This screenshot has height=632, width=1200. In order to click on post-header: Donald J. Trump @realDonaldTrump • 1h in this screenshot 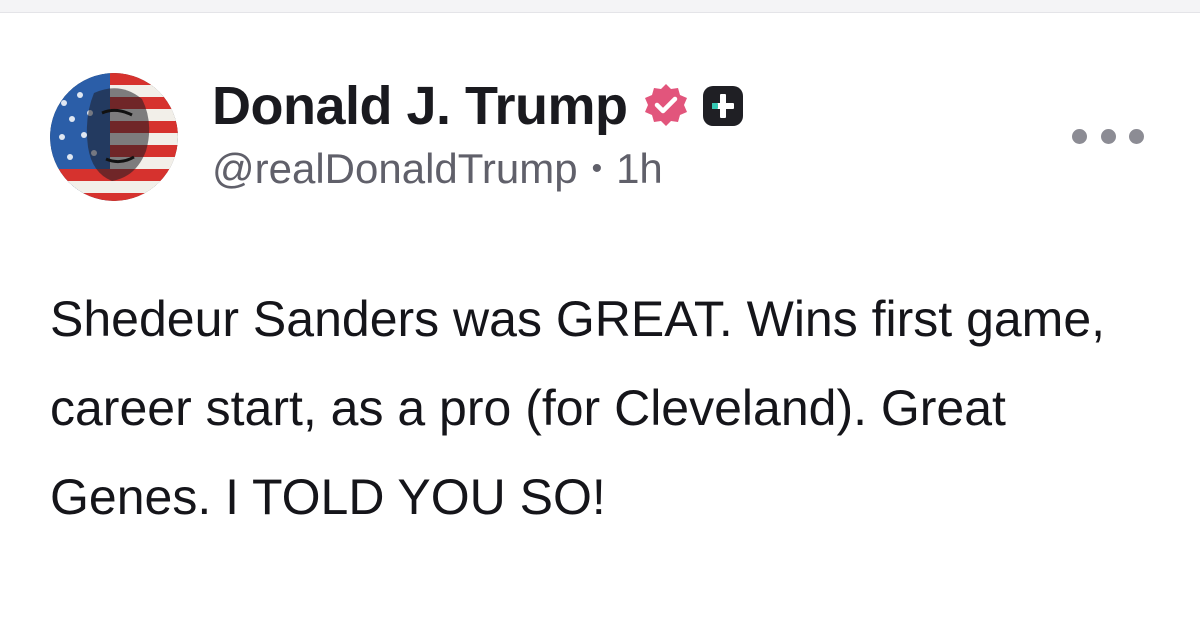, I will do `click(478, 132)`.